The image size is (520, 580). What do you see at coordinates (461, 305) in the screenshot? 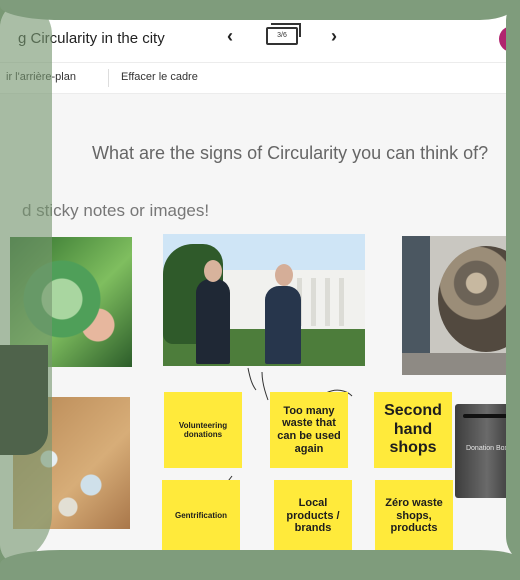
I see `recycled-sphere-photo` at bounding box center [461, 305].